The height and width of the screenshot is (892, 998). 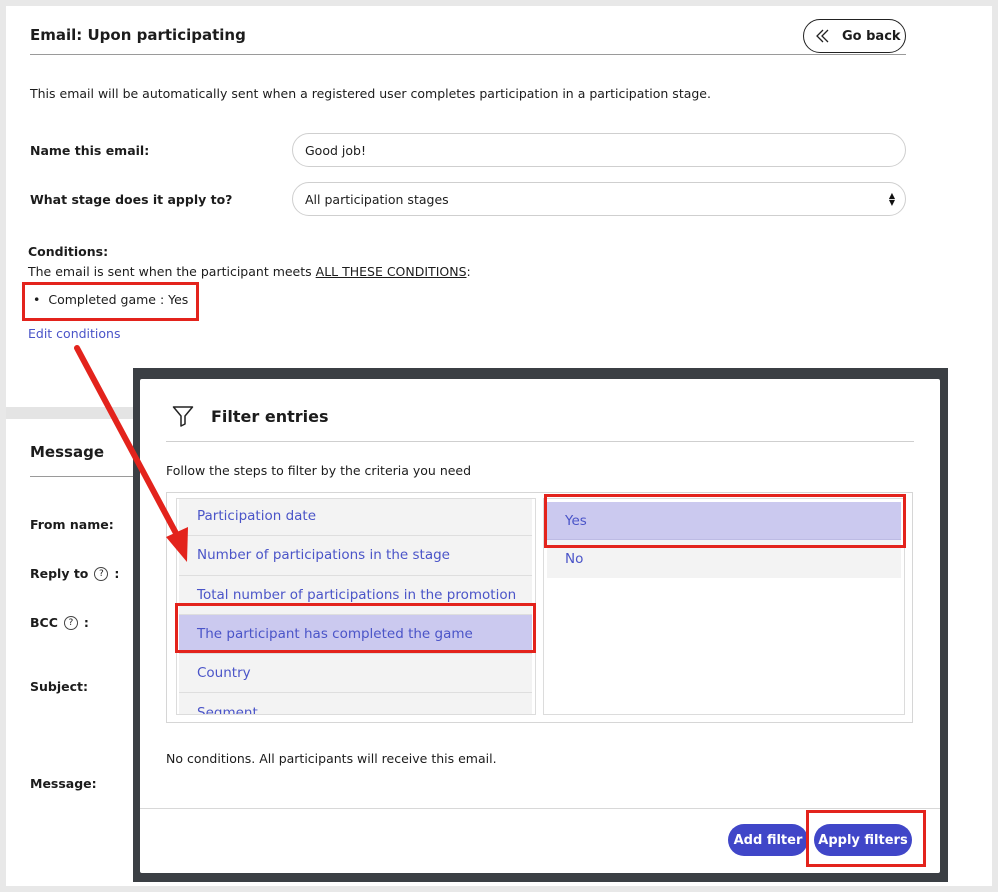 I want to click on message-divider, so click(x=82, y=476).